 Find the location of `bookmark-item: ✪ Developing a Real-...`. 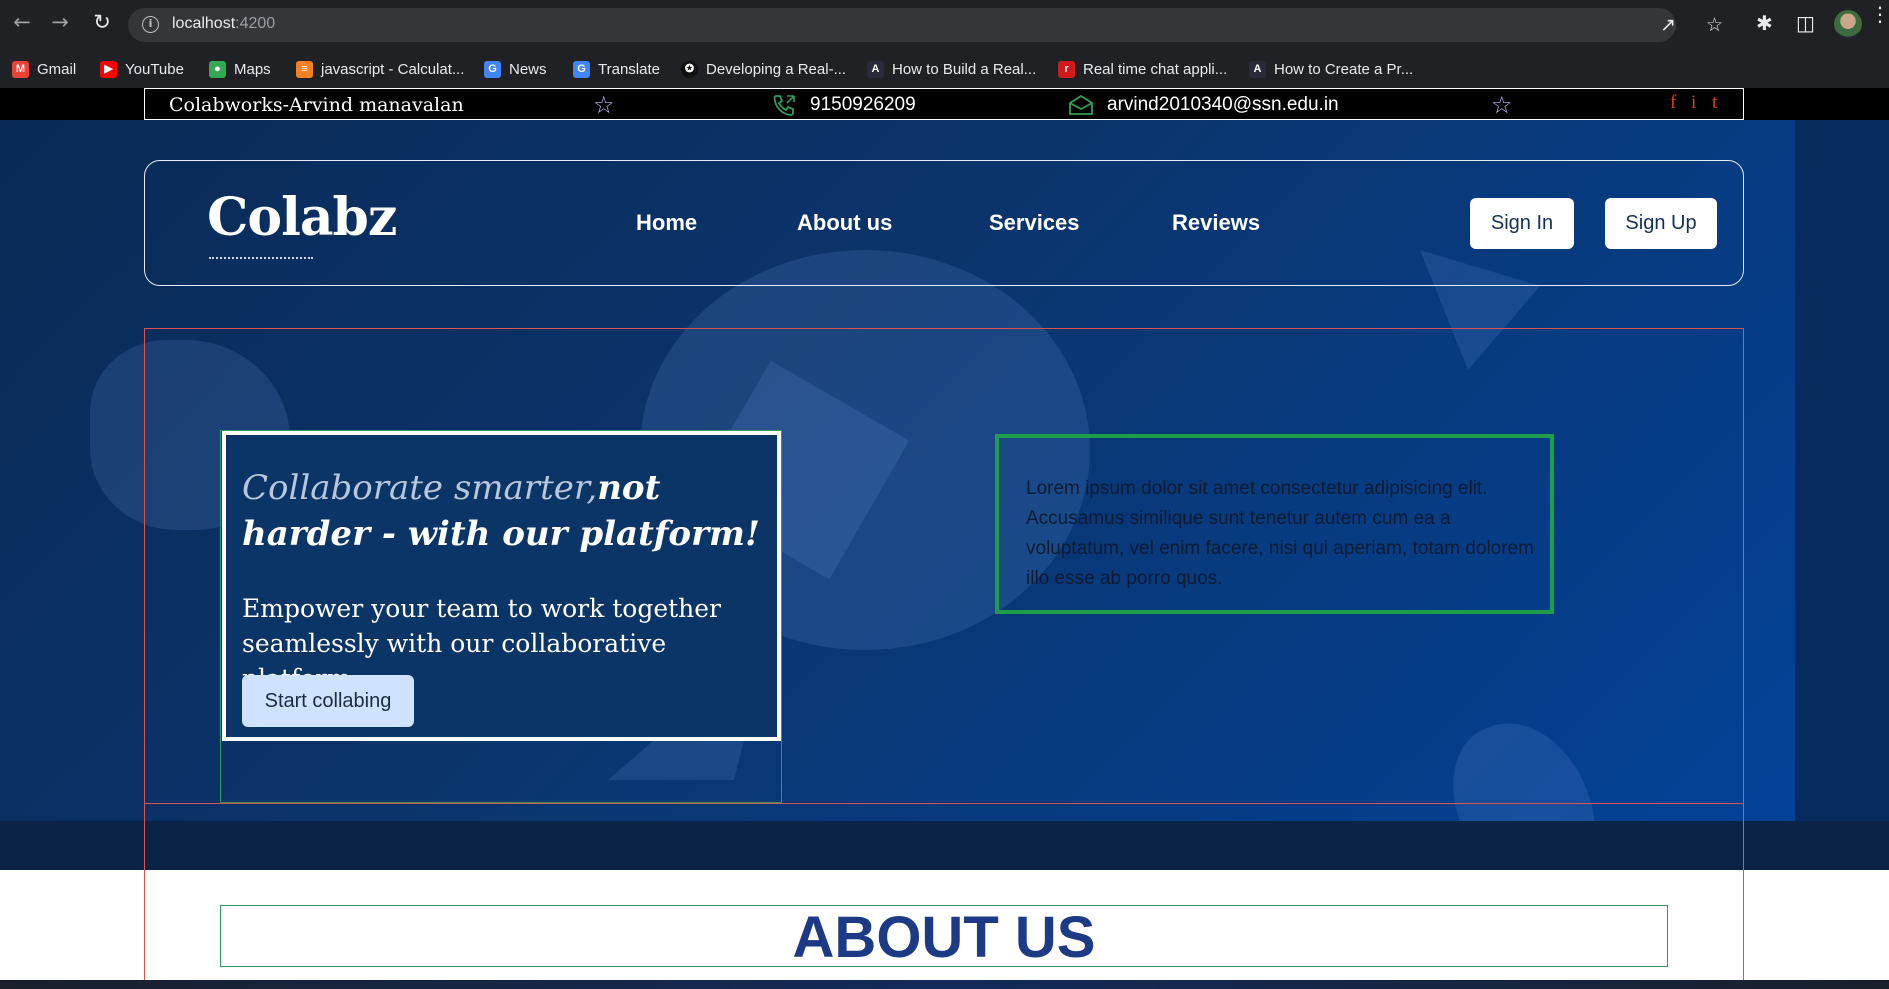

bookmark-item: ✪ Developing a Real-... is located at coordinates (763, 69).